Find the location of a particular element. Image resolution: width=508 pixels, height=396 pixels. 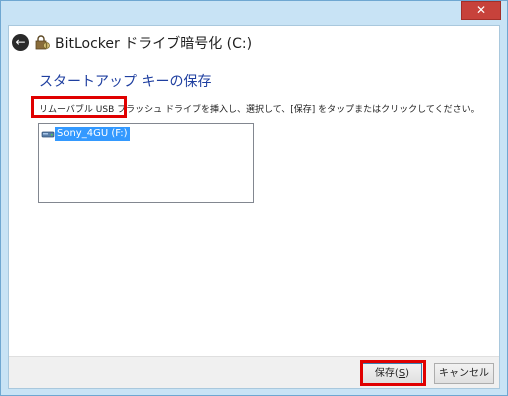

header-bar: ← BitLocker ドライブ暗号化 (C:) is located at coordinates (254, 43).